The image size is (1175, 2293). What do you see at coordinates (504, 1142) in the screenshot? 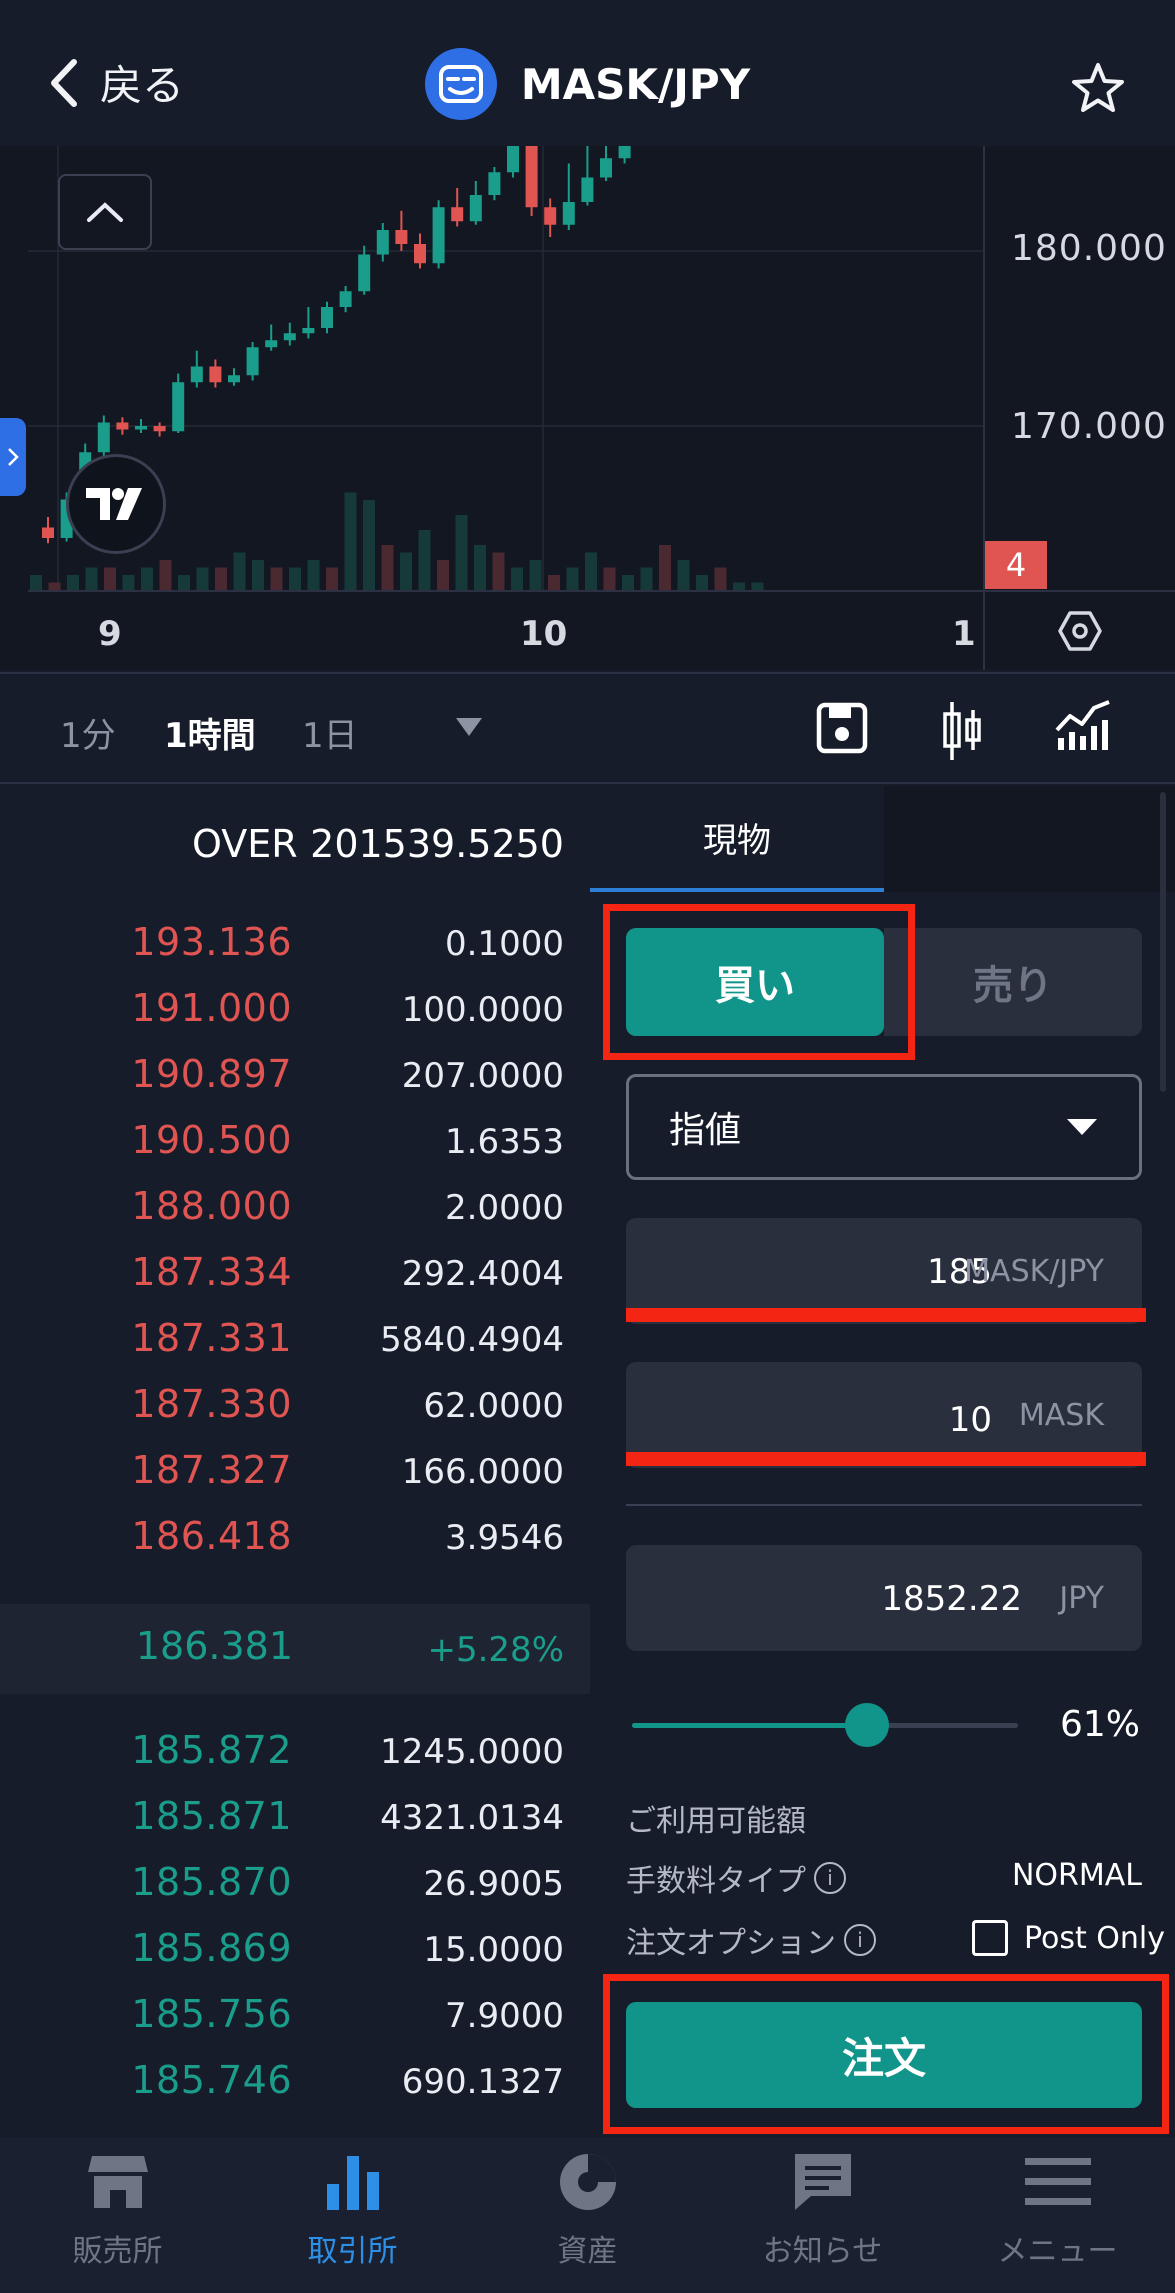
I see `ask-row-amount: 1.6353` at bounding box center [504, 1142].